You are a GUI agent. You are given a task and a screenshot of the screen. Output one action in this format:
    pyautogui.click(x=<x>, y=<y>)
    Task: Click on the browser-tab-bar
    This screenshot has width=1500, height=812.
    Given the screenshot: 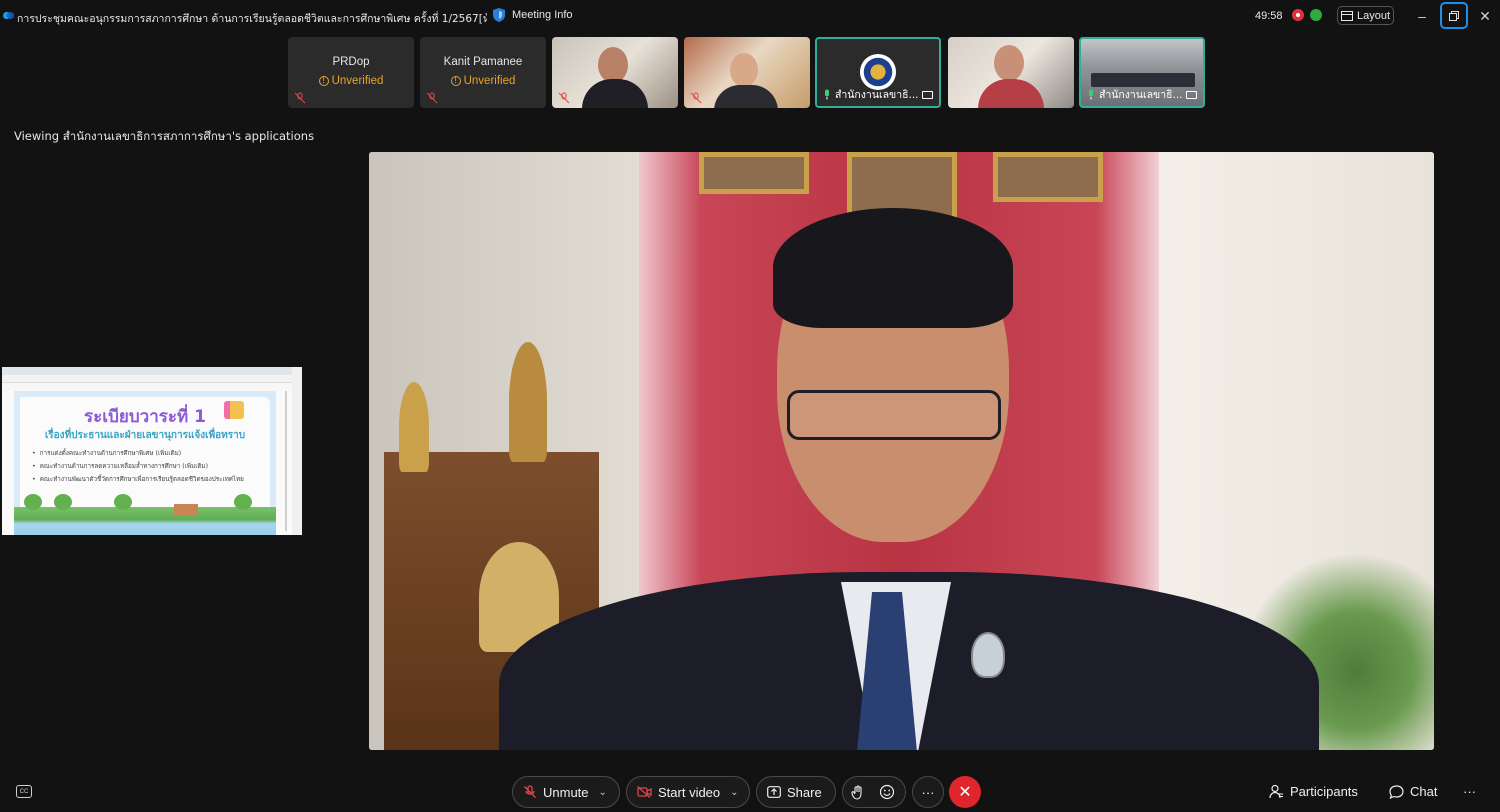 What is the action you would take?
    pyautogui.click(x=152, y=371)
    